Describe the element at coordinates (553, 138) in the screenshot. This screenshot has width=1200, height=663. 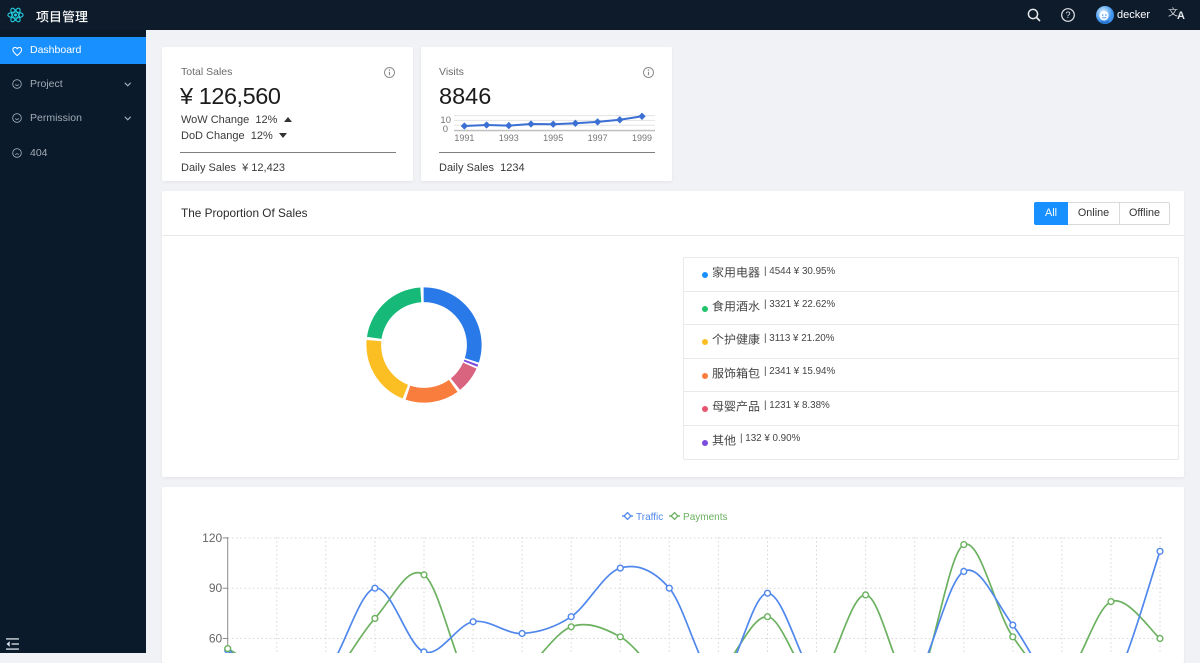
I see `svg-text: 1995` at that location.